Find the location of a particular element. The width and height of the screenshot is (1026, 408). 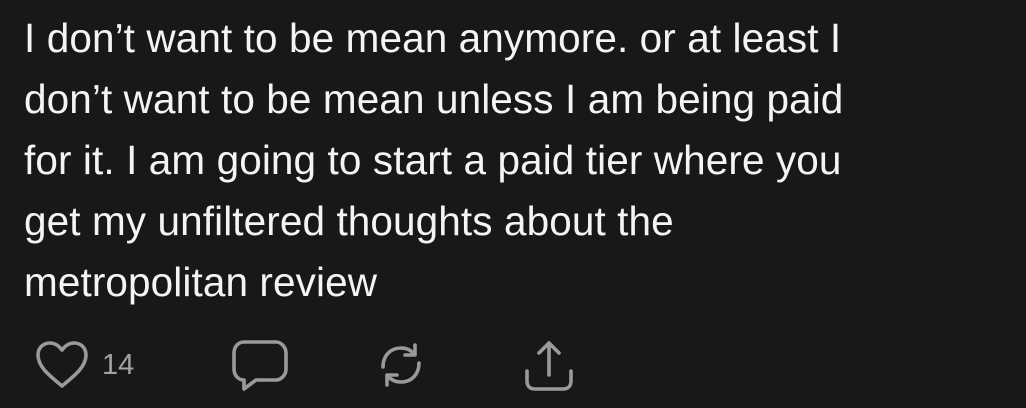

speech-bubble-icon is located at coordinates (260, 365).